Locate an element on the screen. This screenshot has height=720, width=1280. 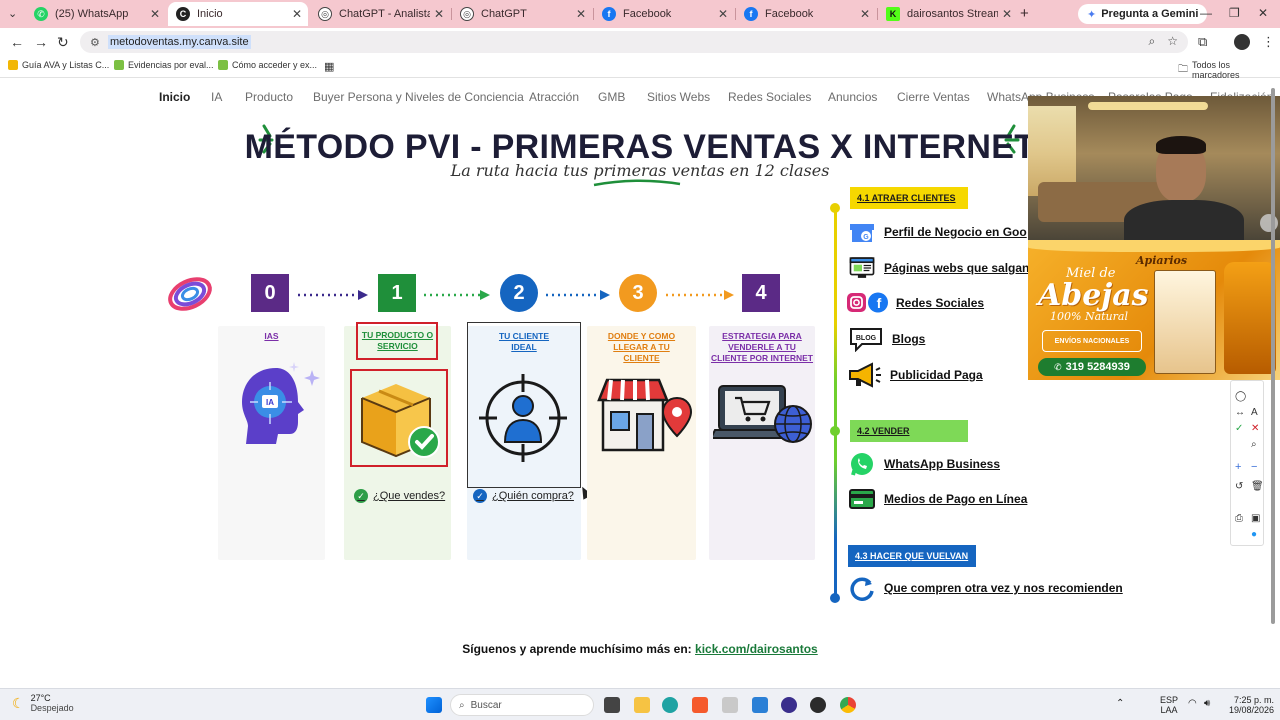
tab-facebook-1: f Facebook ✕ is located at coordinates (664, 14).